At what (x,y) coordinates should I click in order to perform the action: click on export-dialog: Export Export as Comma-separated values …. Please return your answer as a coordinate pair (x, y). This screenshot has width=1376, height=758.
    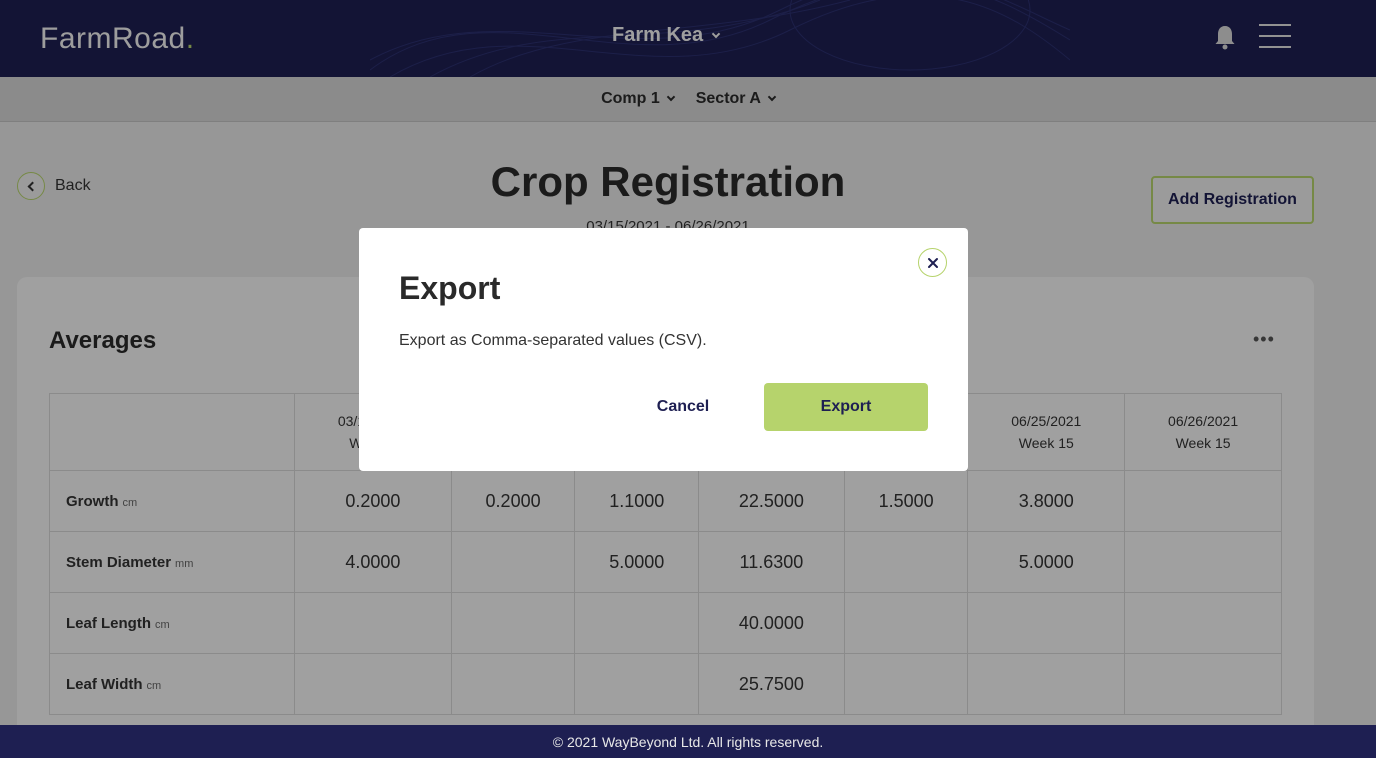
    Looking at the image, I should click on (663, 349).